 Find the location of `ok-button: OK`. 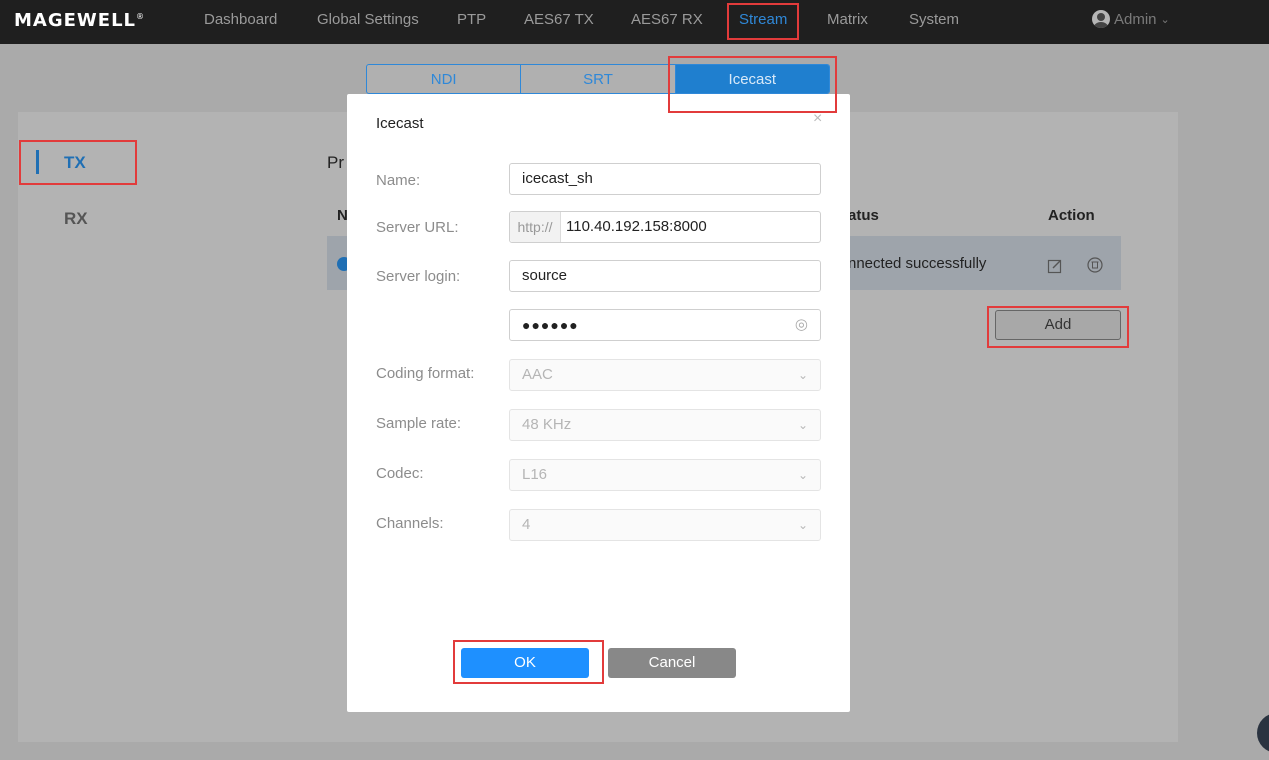

ok-button: OK is located at coordinates (525, 663).